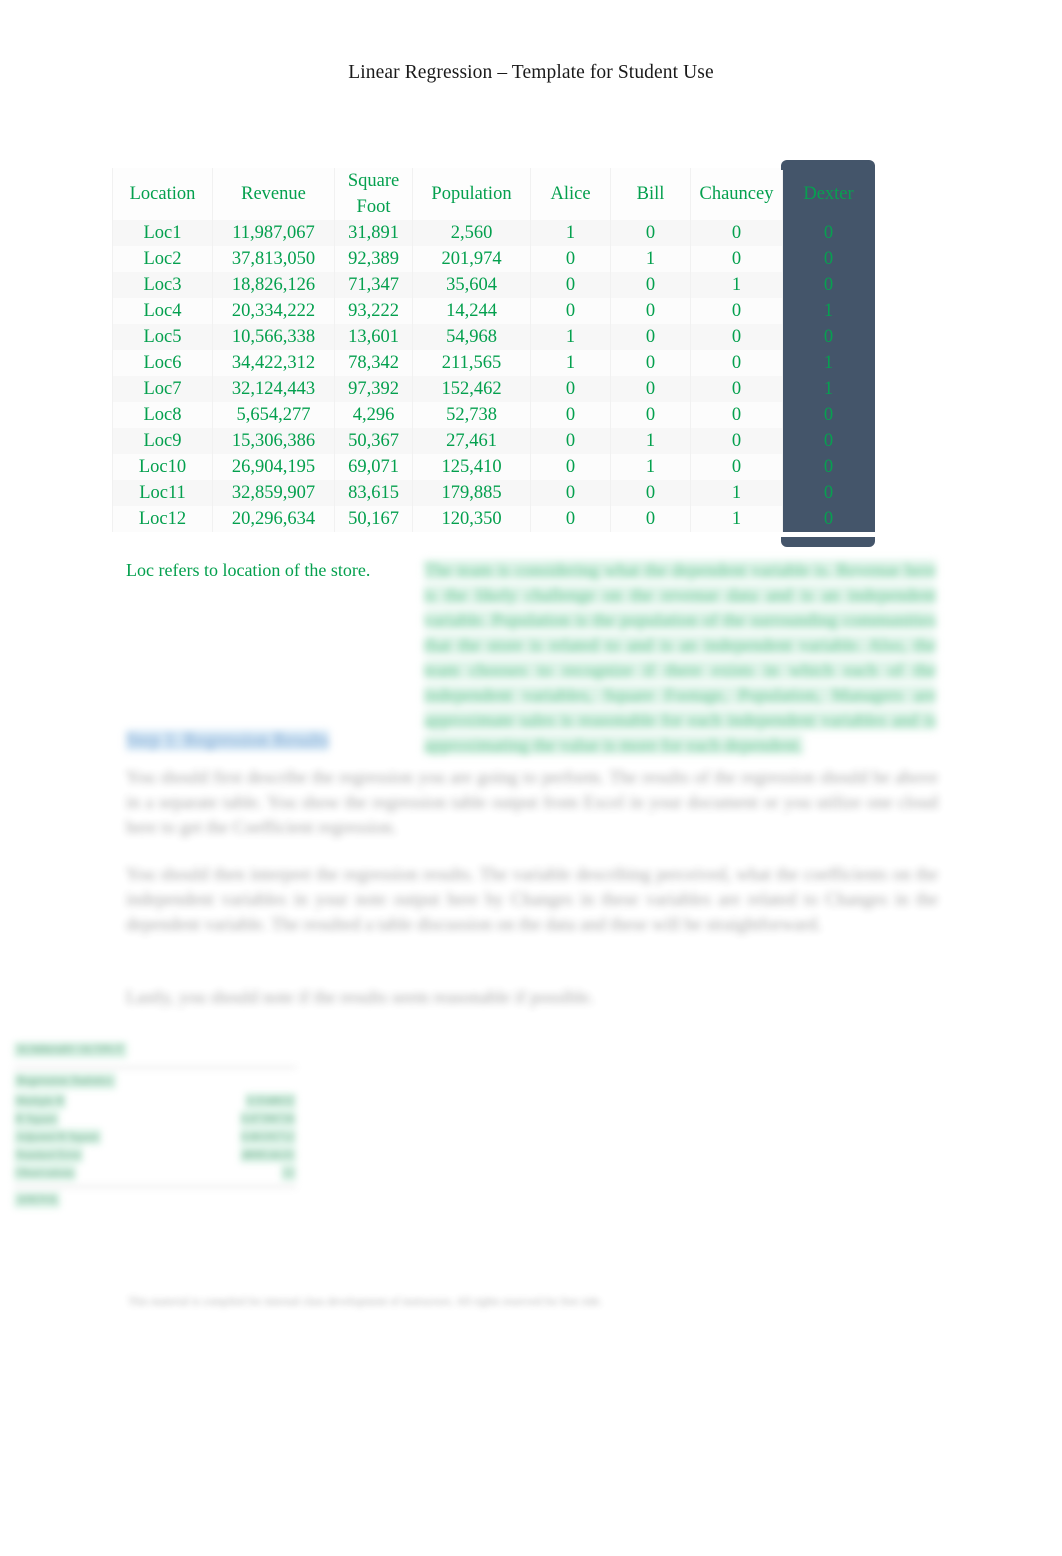  I want to click on cell-location: Loc12, so click(162, 519).